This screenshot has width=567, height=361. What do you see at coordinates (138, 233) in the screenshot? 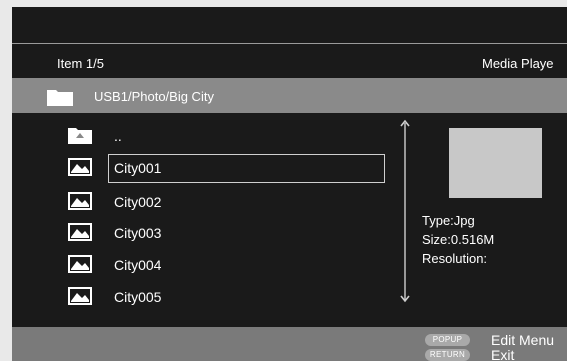
I see `list-item-label: City003` at bounding box center [138, 233].